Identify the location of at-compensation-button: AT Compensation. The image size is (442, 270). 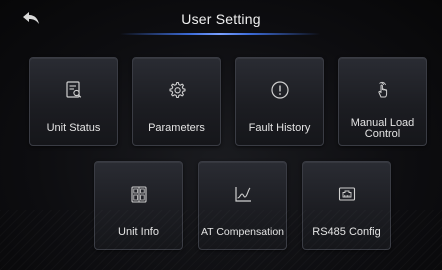
(242, 205).